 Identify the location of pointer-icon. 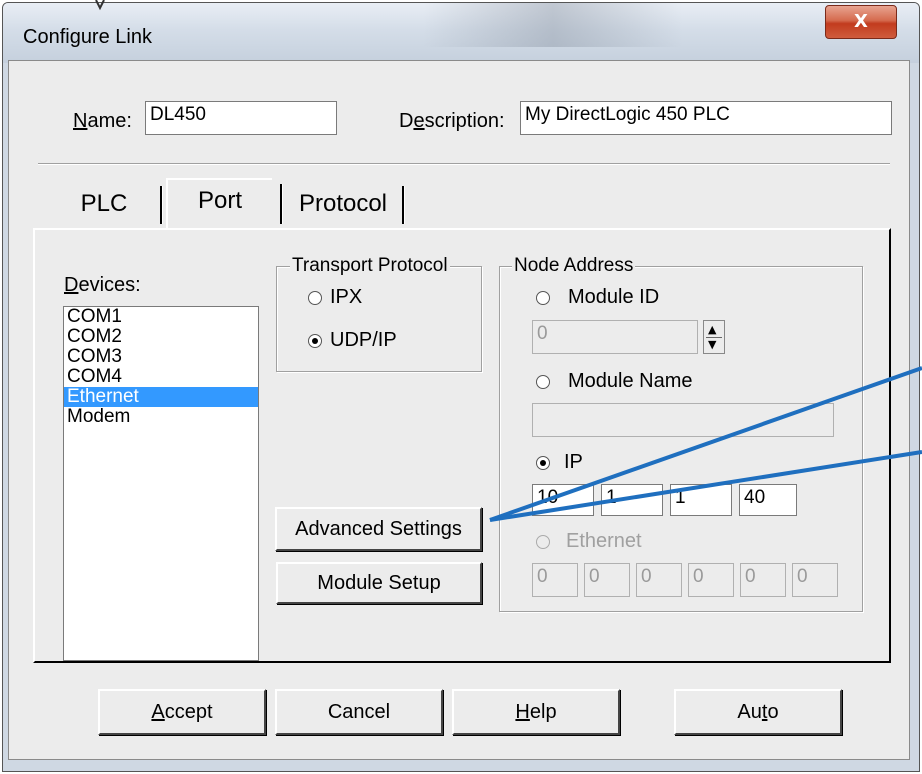
(100, 5).